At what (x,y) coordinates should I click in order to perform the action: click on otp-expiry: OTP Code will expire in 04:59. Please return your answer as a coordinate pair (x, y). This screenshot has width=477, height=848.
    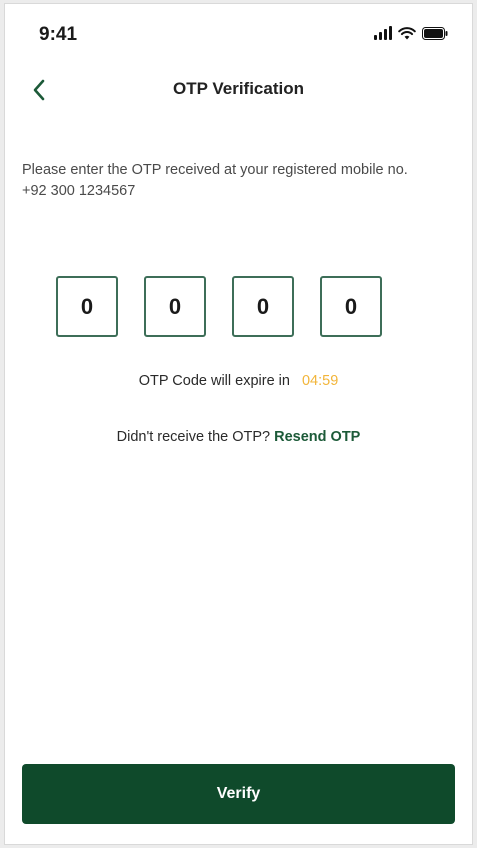
    Looking at the image, I should click on (238, 381).